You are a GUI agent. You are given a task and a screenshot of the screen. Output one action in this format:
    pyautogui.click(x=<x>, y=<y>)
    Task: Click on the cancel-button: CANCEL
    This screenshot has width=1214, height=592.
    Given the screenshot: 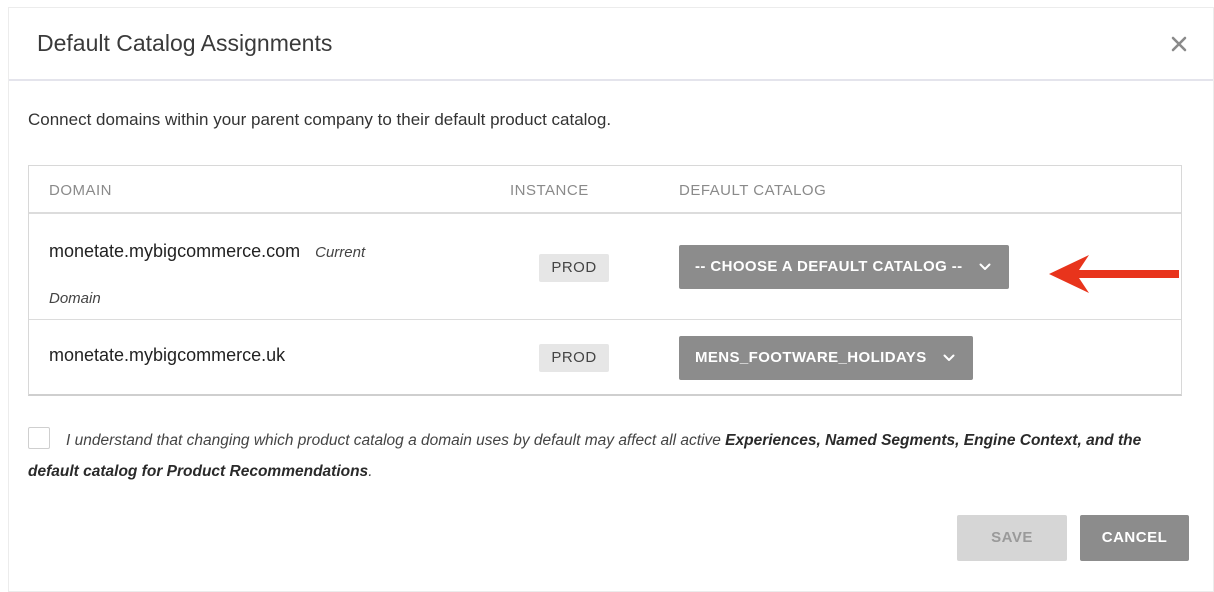 What is the action you would take?
    pyautogui.click(x=1134, y=538)
    